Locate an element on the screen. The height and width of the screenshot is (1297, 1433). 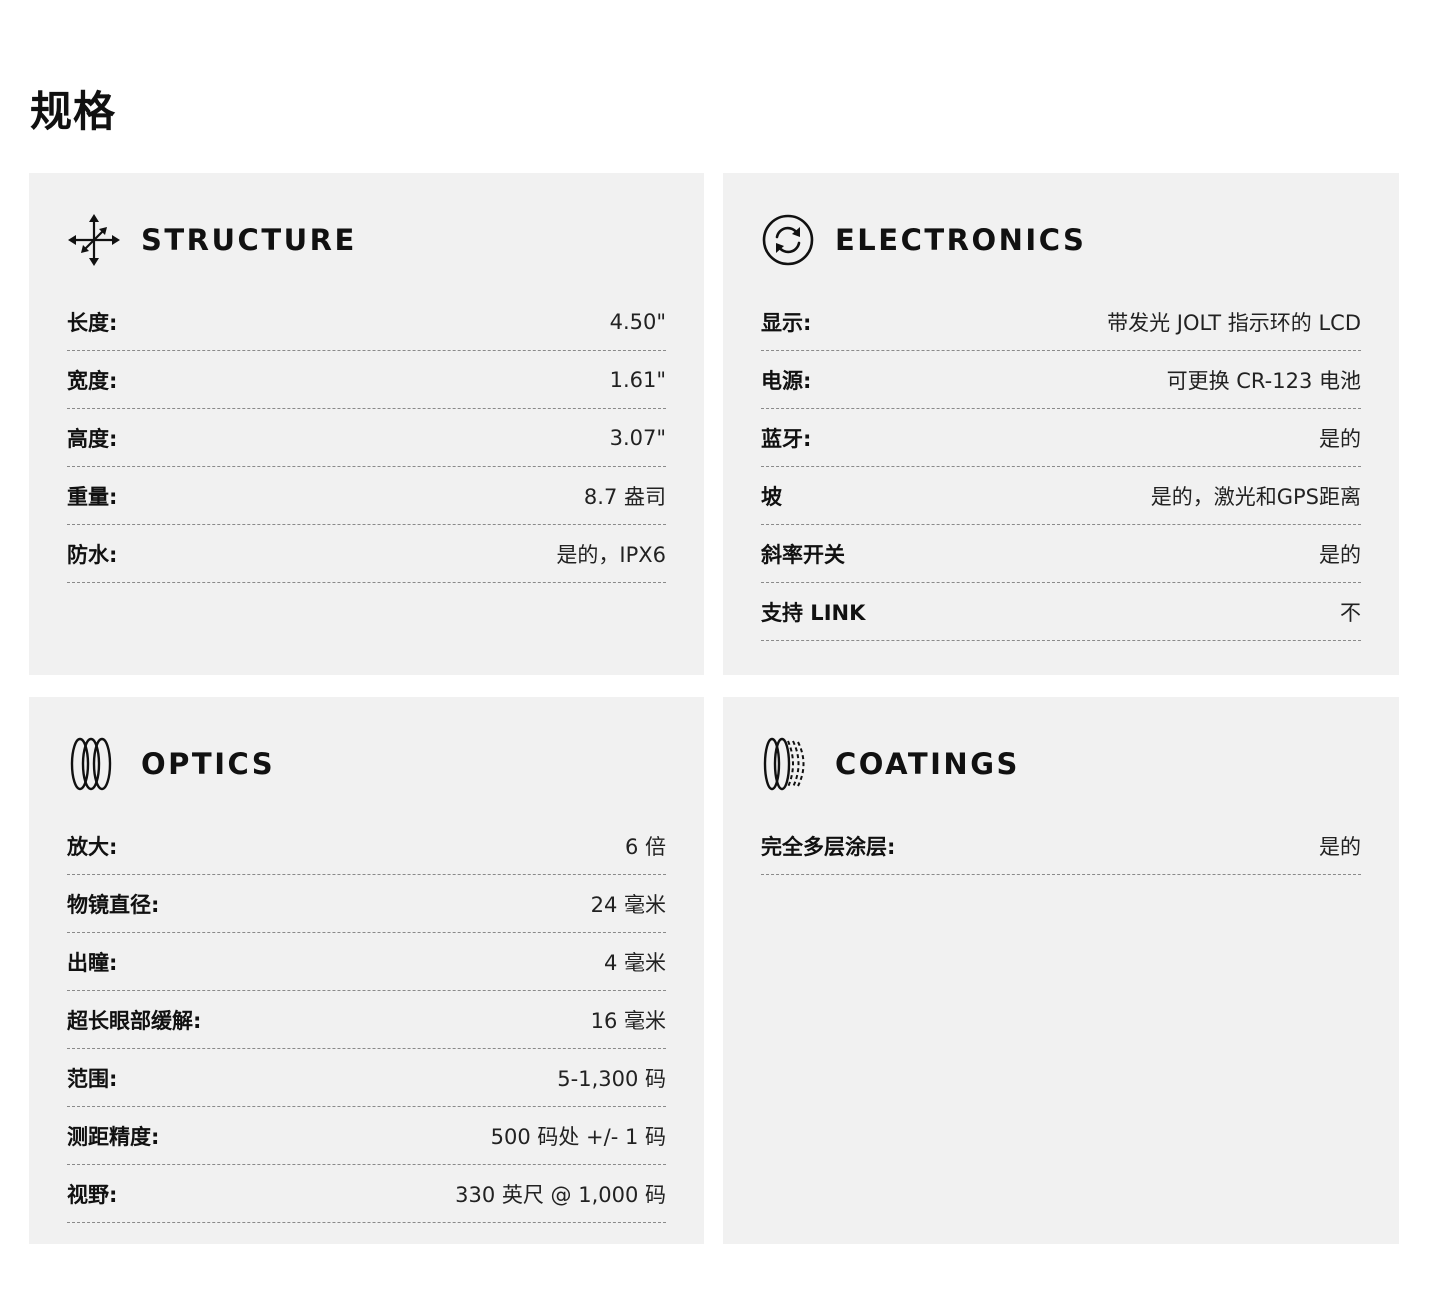
lenses-icon is located at coordinates (95, 764).